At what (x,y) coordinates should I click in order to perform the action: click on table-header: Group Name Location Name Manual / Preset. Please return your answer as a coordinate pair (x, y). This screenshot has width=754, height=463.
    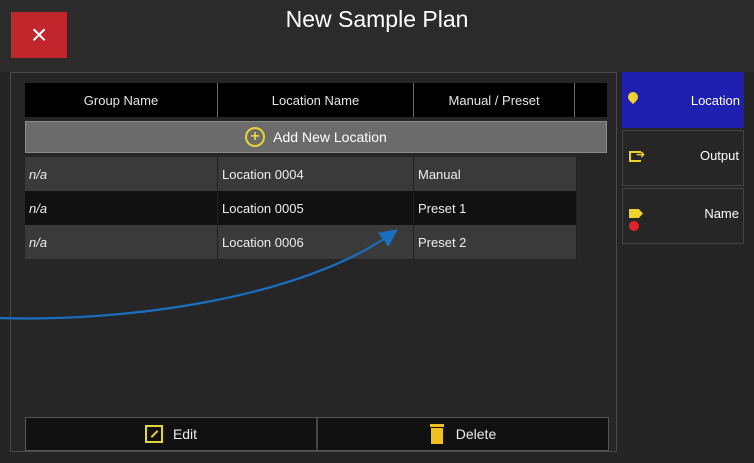
    Looking at the image, I should click on (316, 100).